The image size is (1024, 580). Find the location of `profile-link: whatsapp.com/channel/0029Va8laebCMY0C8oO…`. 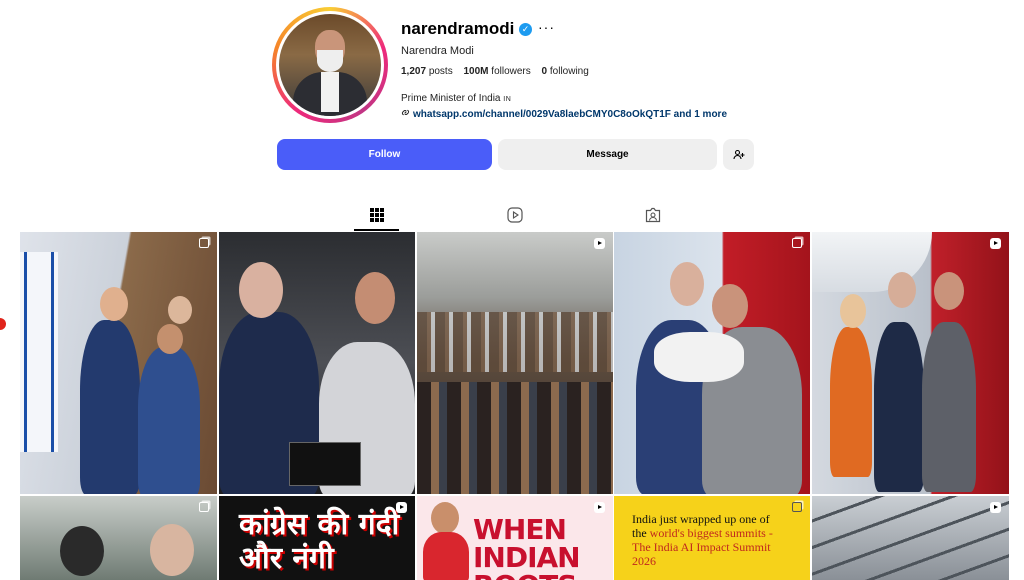

profile-link: whatsapp.com/channel/0029Va8laebCMY0C8oO… is located at coordinates (564, 114).